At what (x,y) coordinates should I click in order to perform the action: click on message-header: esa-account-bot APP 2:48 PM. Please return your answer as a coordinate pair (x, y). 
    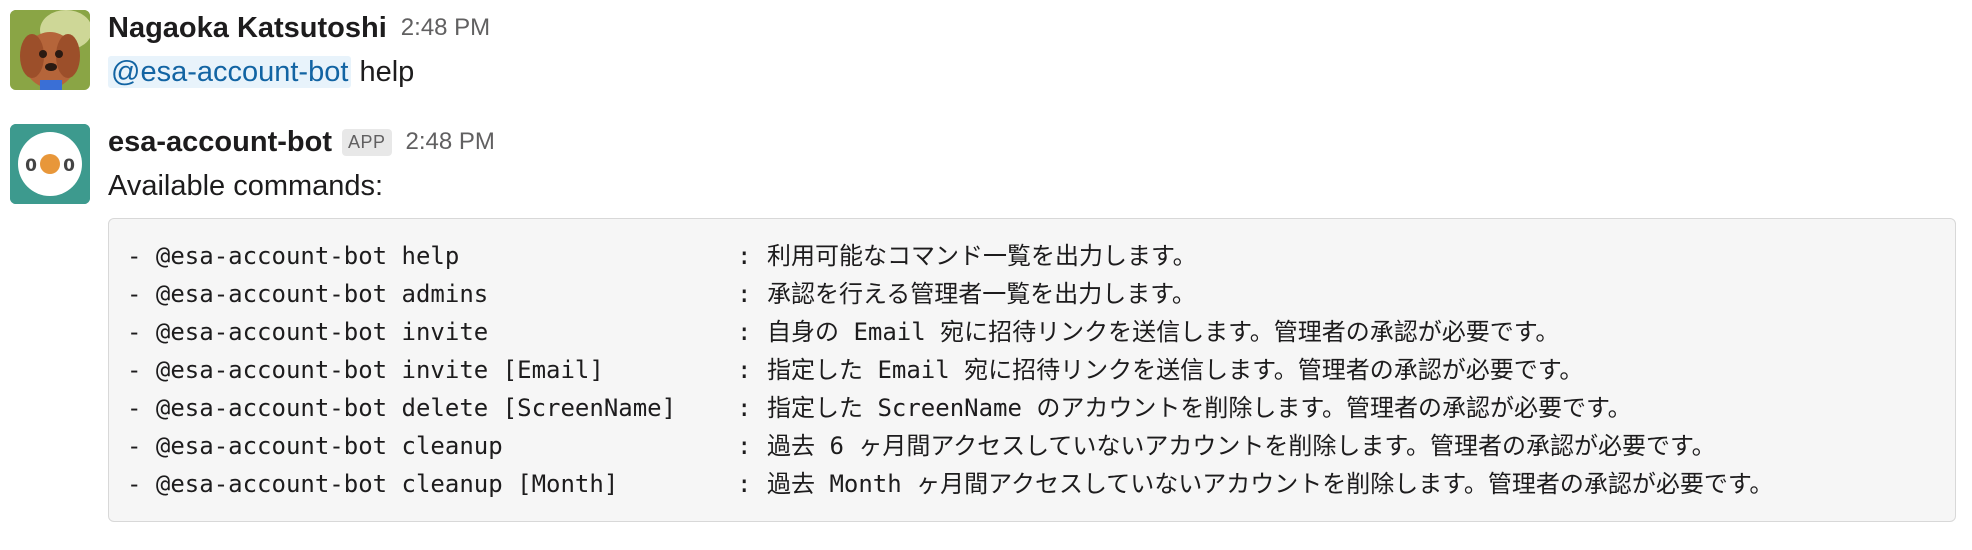
    Looking at the image, I should click on (1034, 142).